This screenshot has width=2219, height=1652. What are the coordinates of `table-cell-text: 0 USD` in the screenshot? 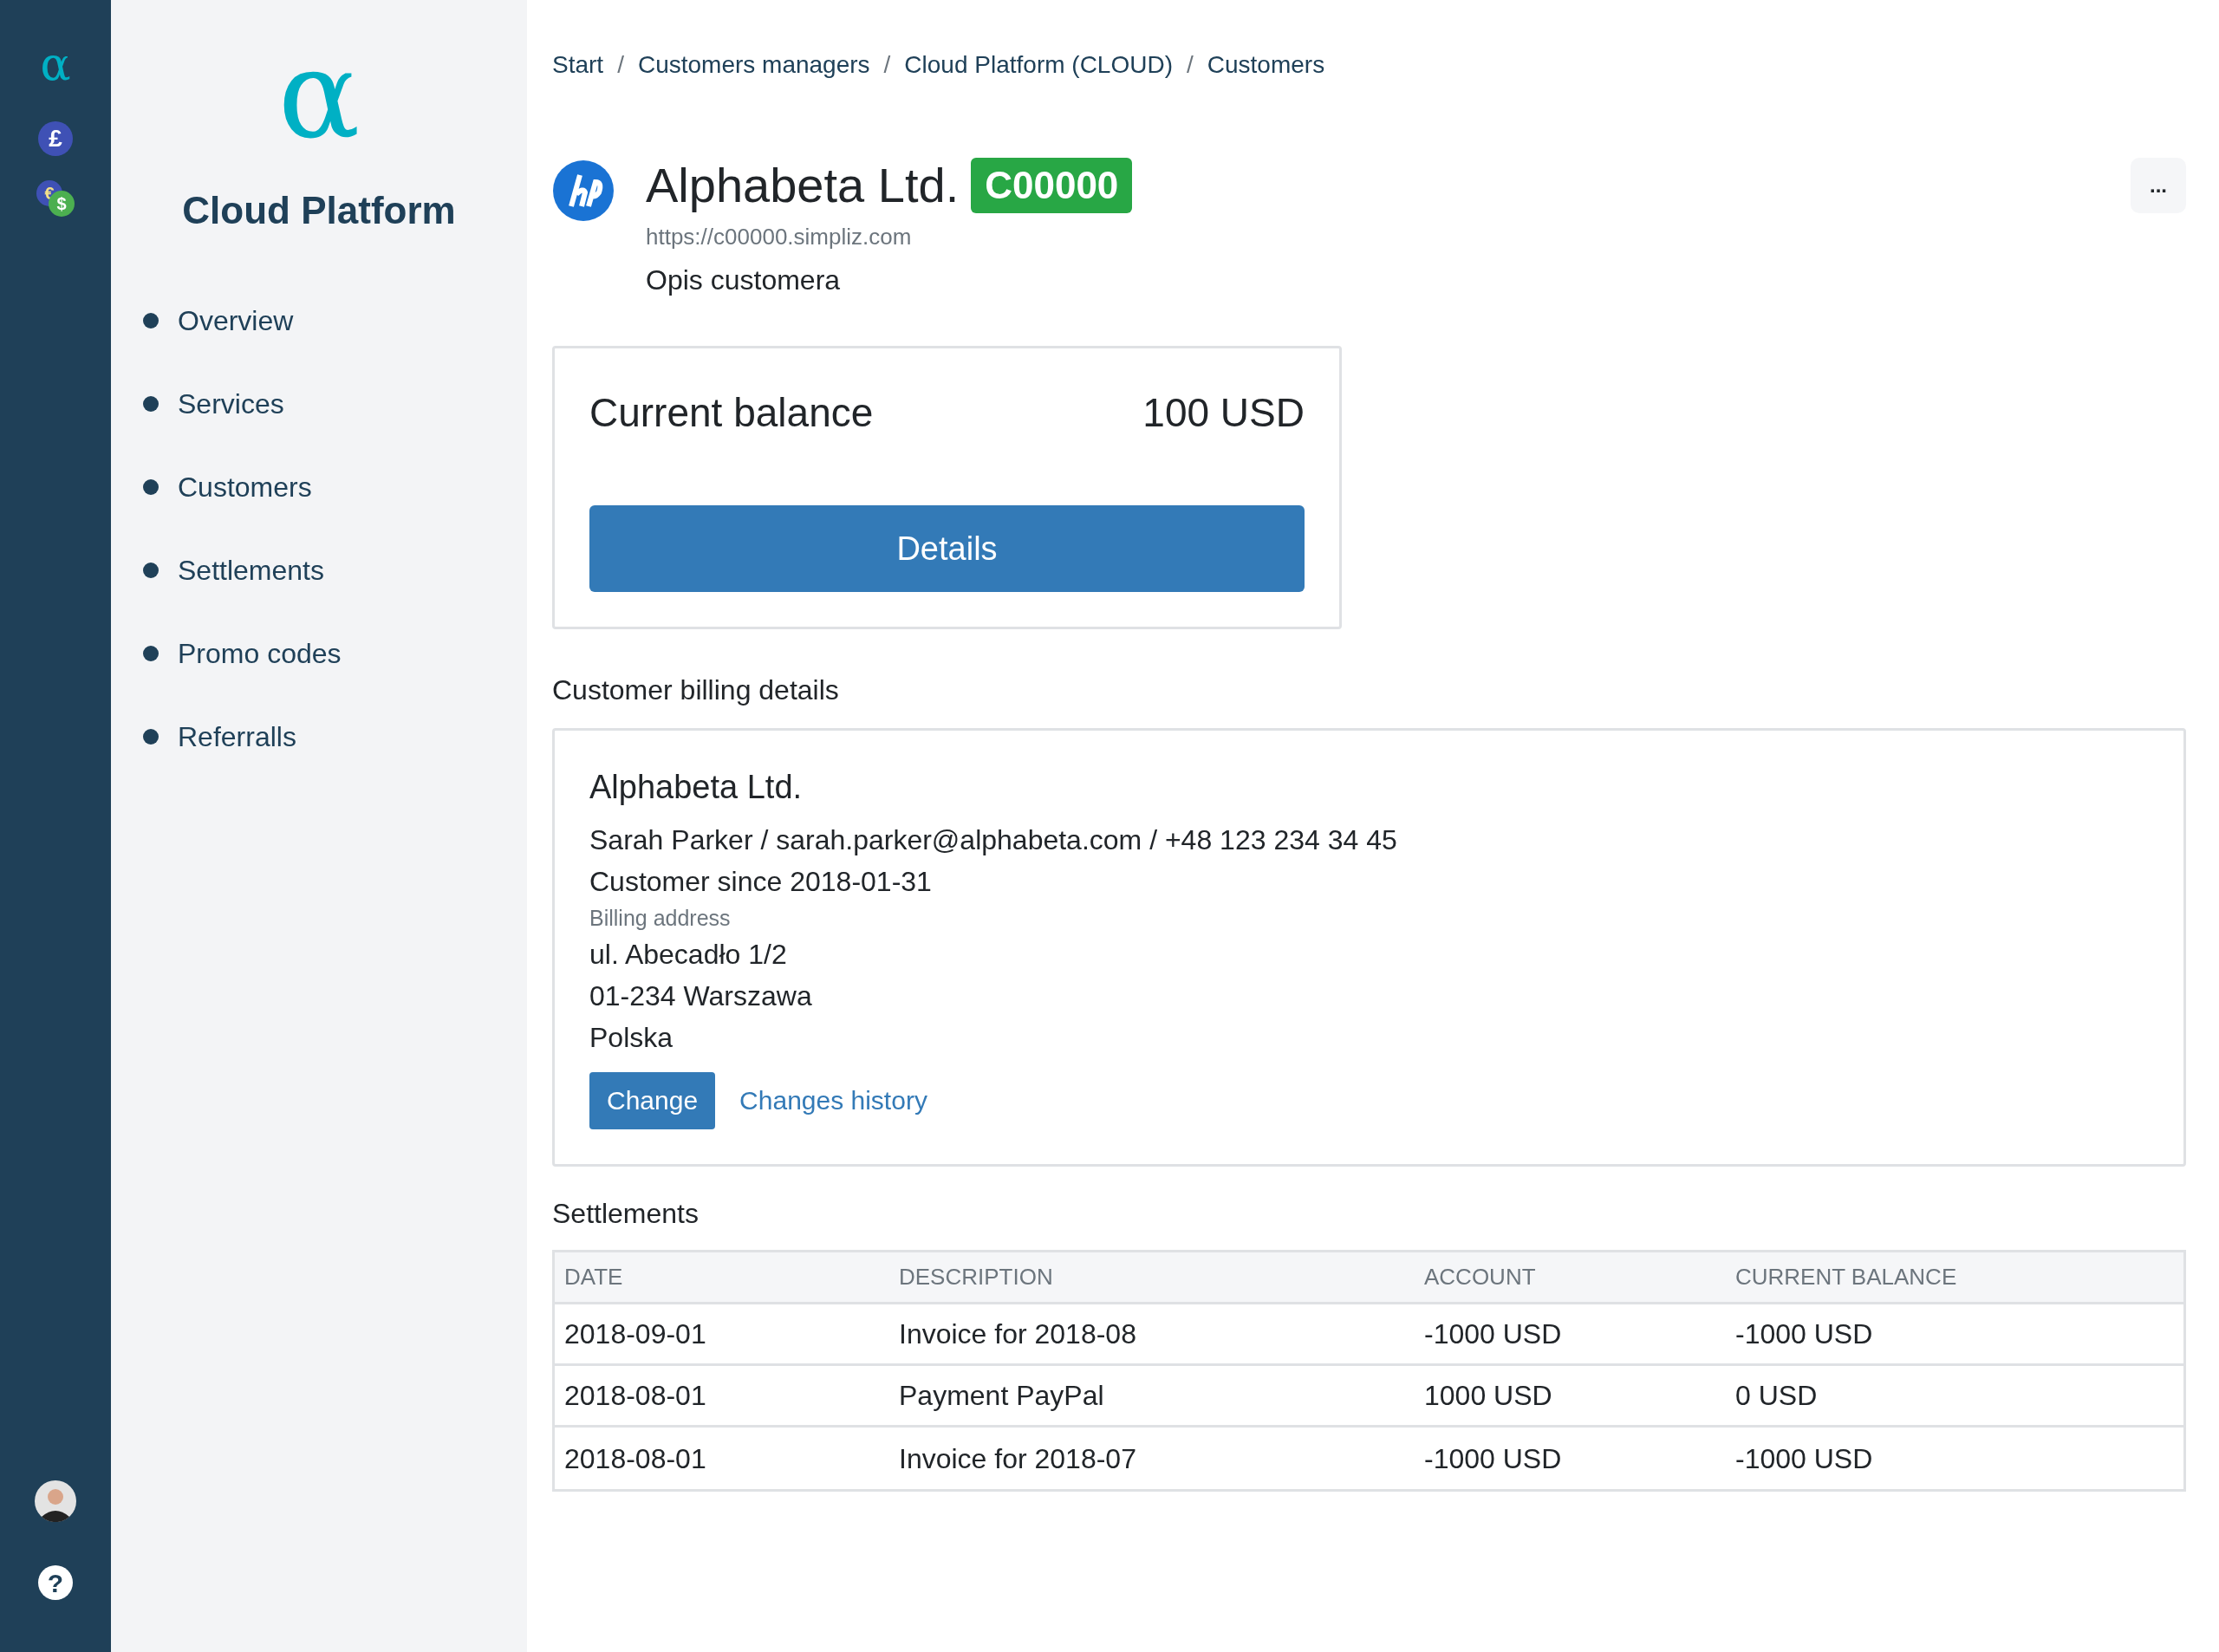 It's located at (1776, 1396).